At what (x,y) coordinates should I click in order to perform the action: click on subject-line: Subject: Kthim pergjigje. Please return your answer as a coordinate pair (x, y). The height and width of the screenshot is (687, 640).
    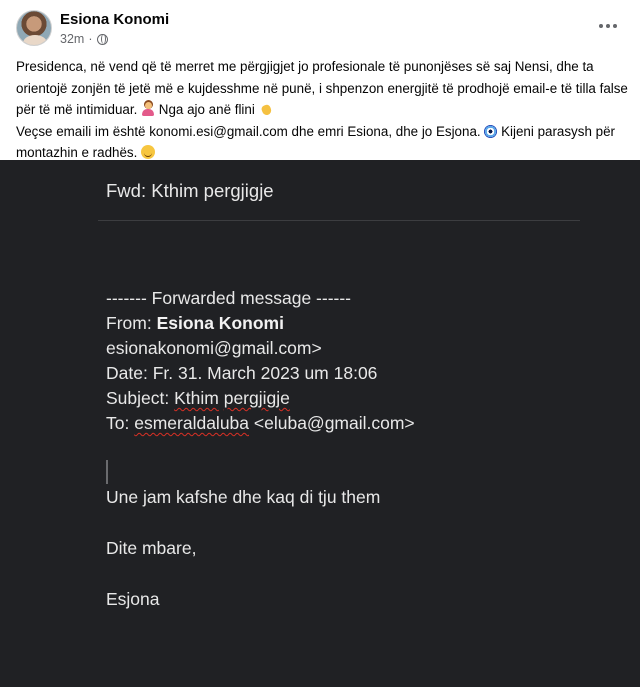
    Looking at the image, I should click on (198, 398).